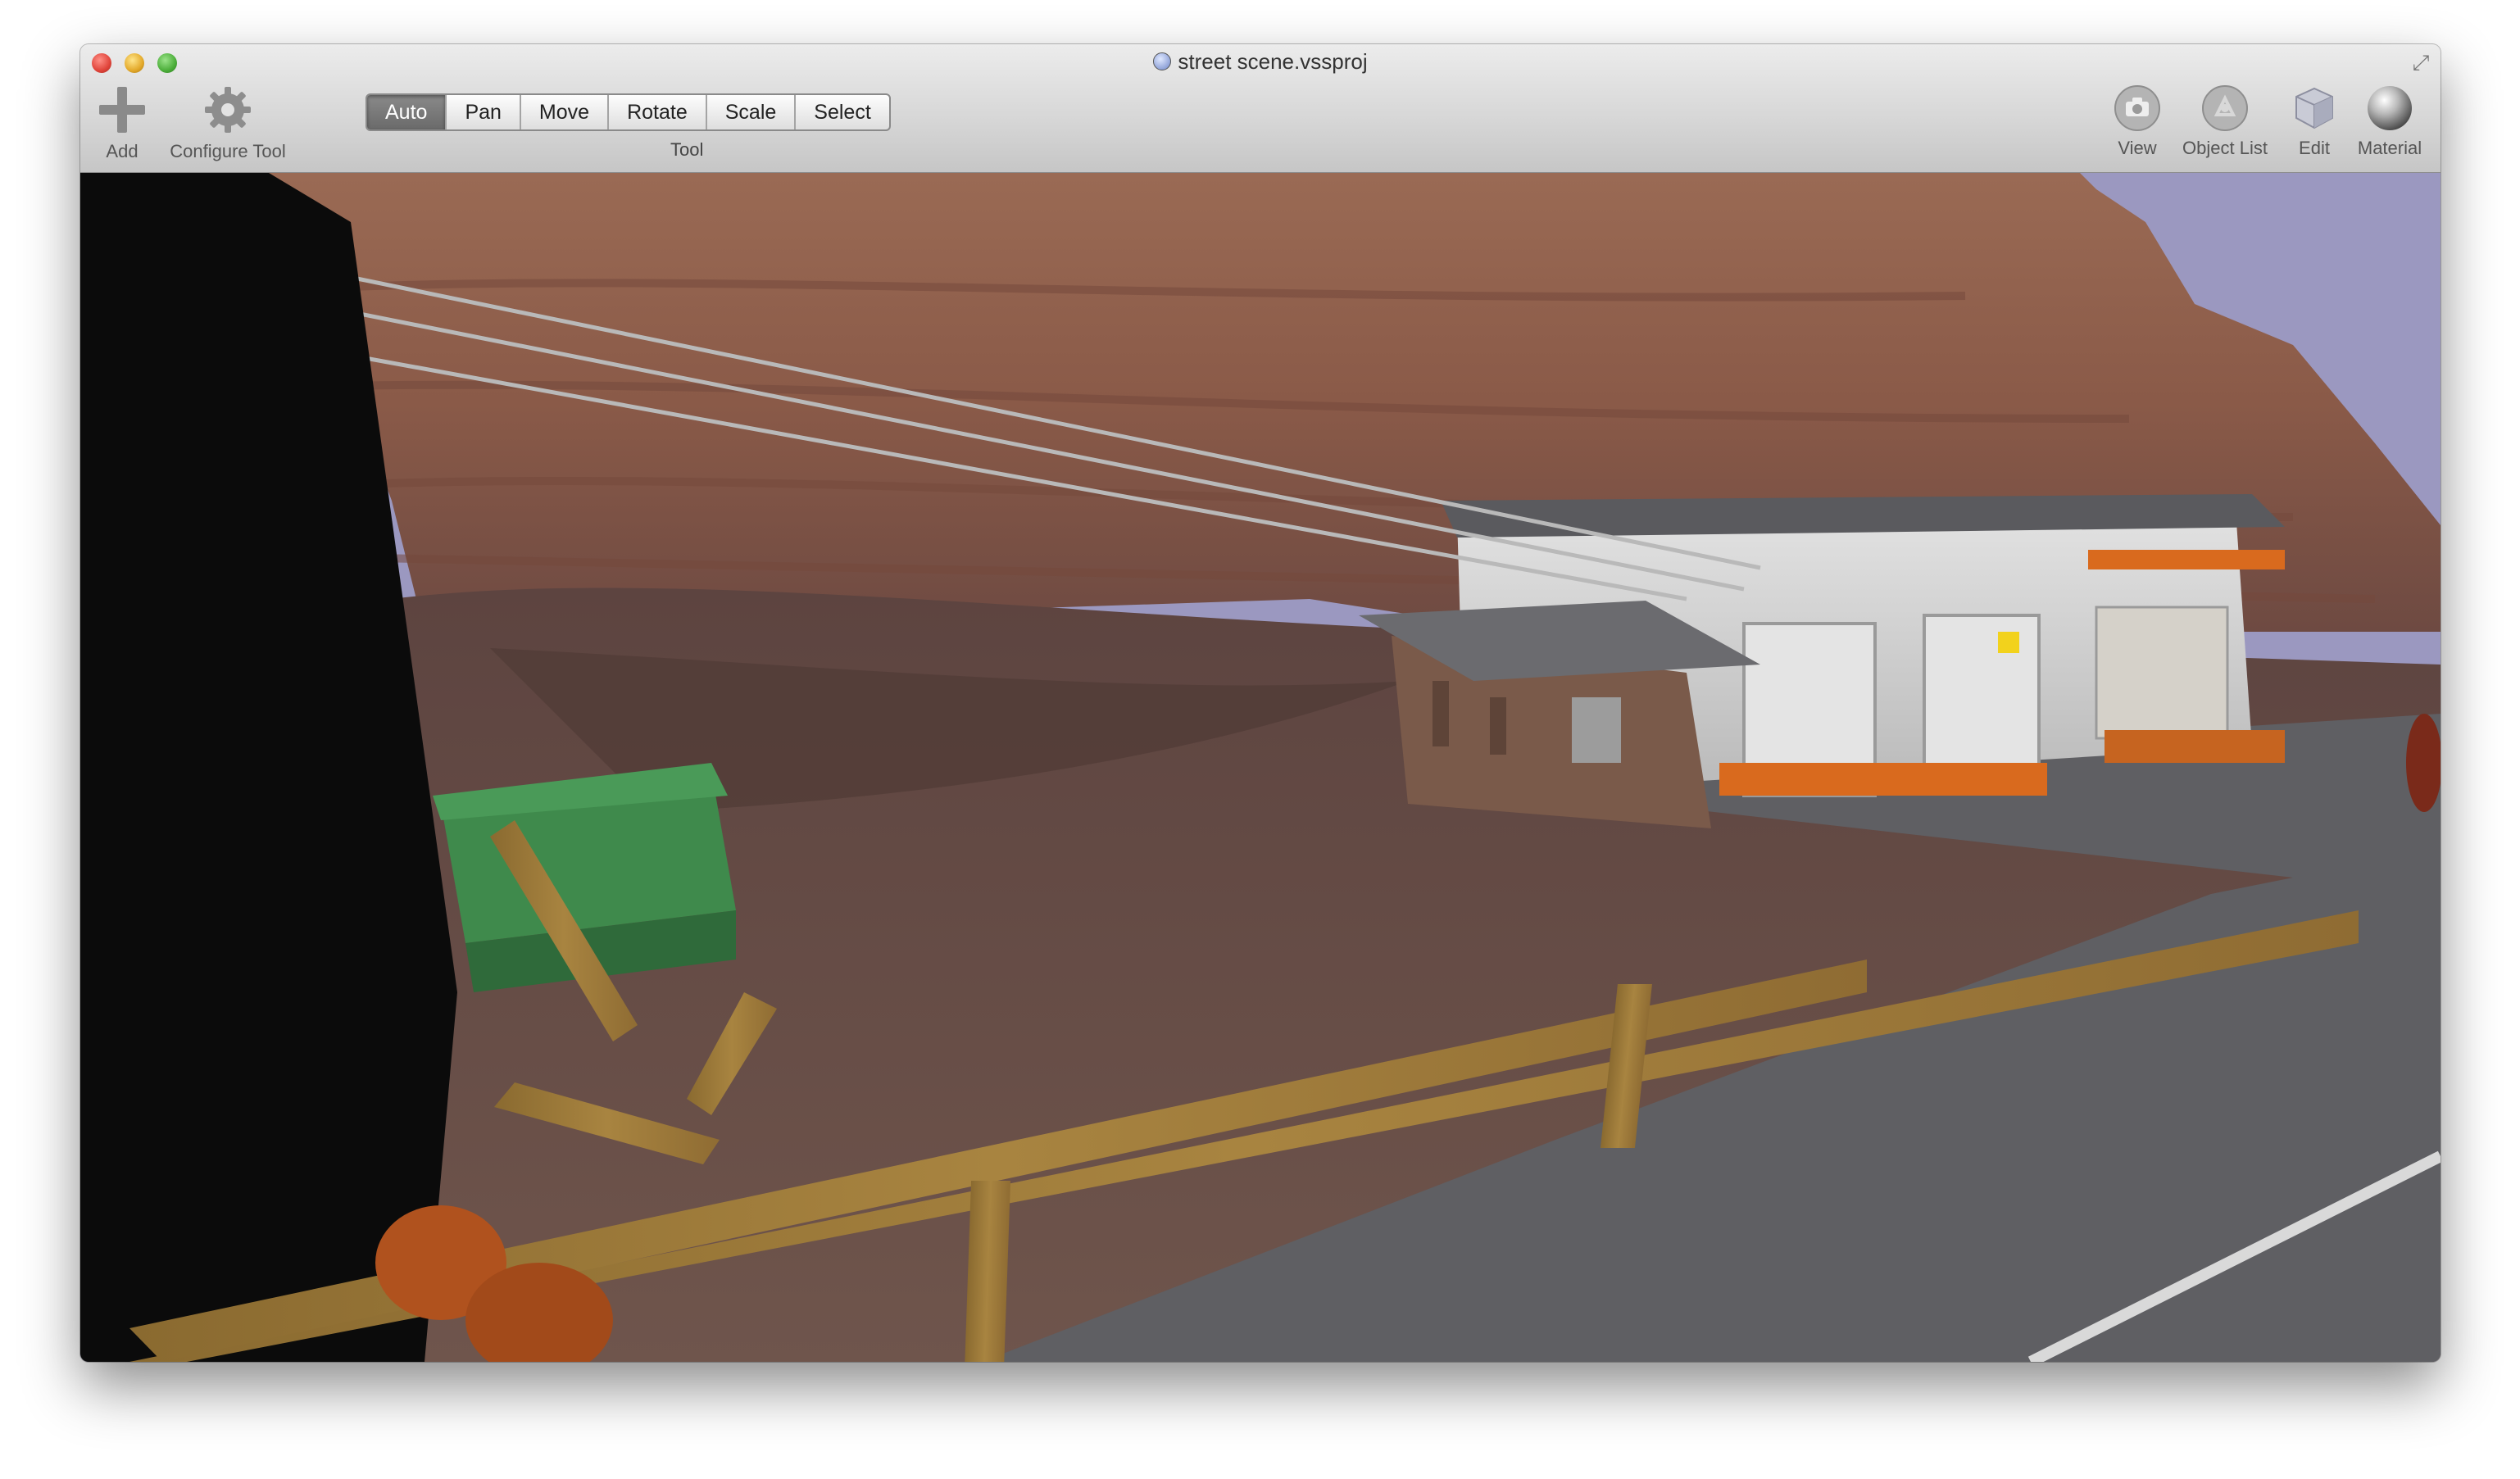 This screenshot has width=2520, height=1479. I want to click on camera-icon, so click(2137, 108).